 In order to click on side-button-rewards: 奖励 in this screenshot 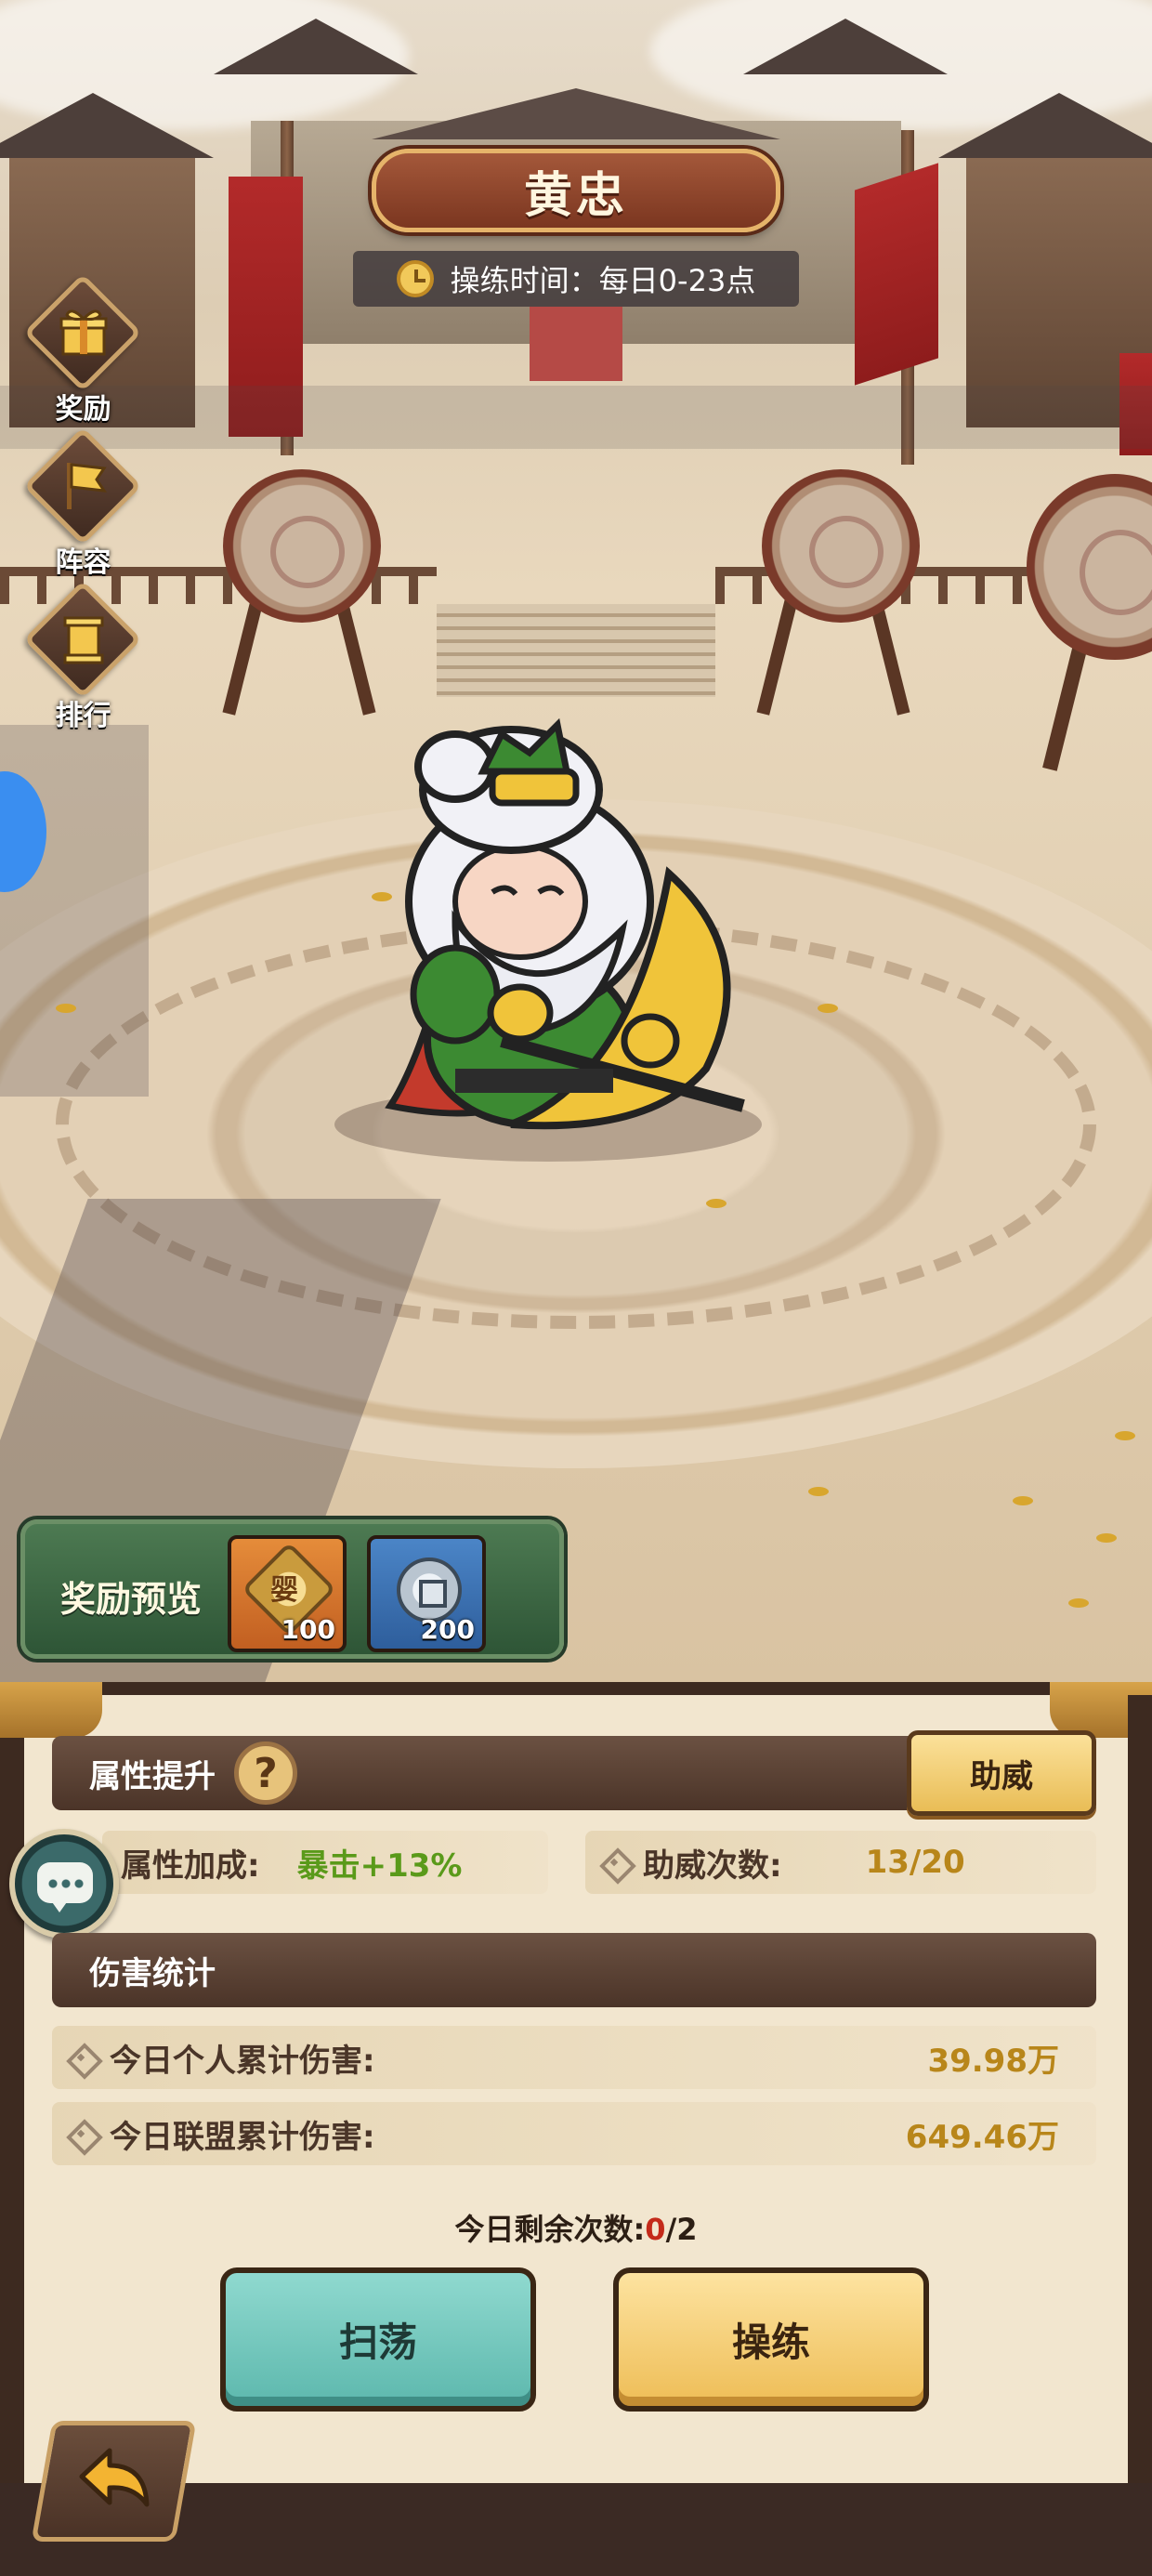, I will do `click(83, 352)`.